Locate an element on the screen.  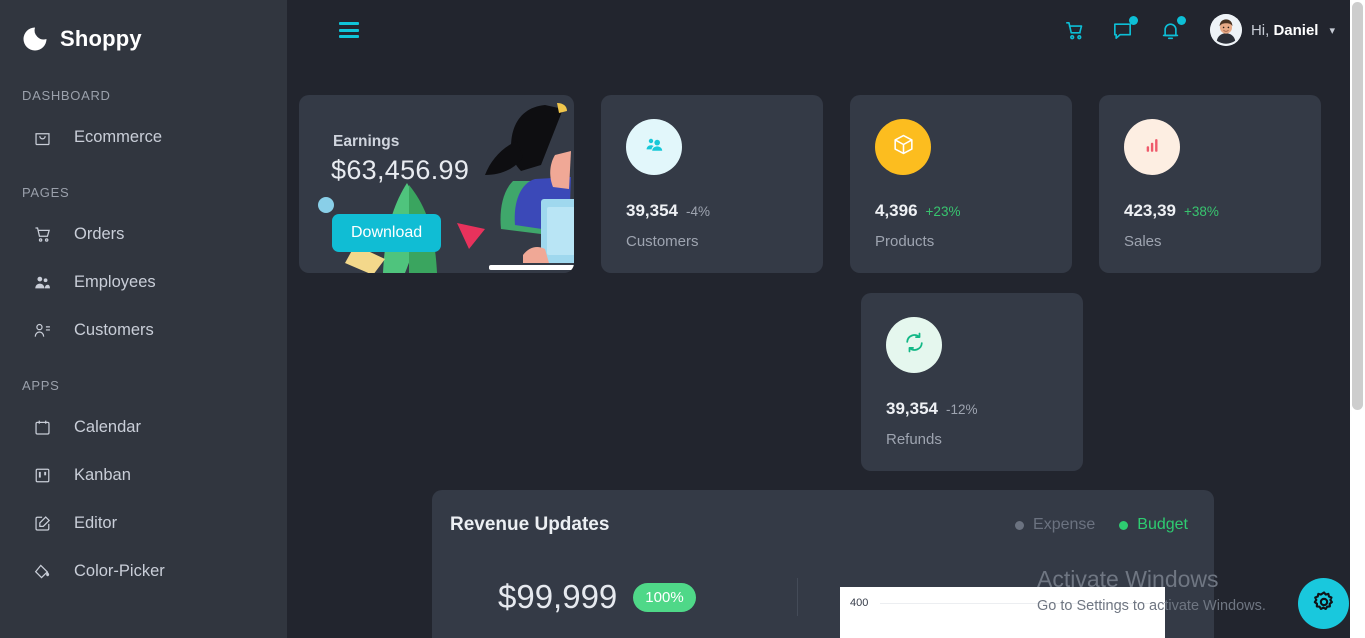
stat-card-products: 4,396 +23% Products is located at coordinates (961, 184).